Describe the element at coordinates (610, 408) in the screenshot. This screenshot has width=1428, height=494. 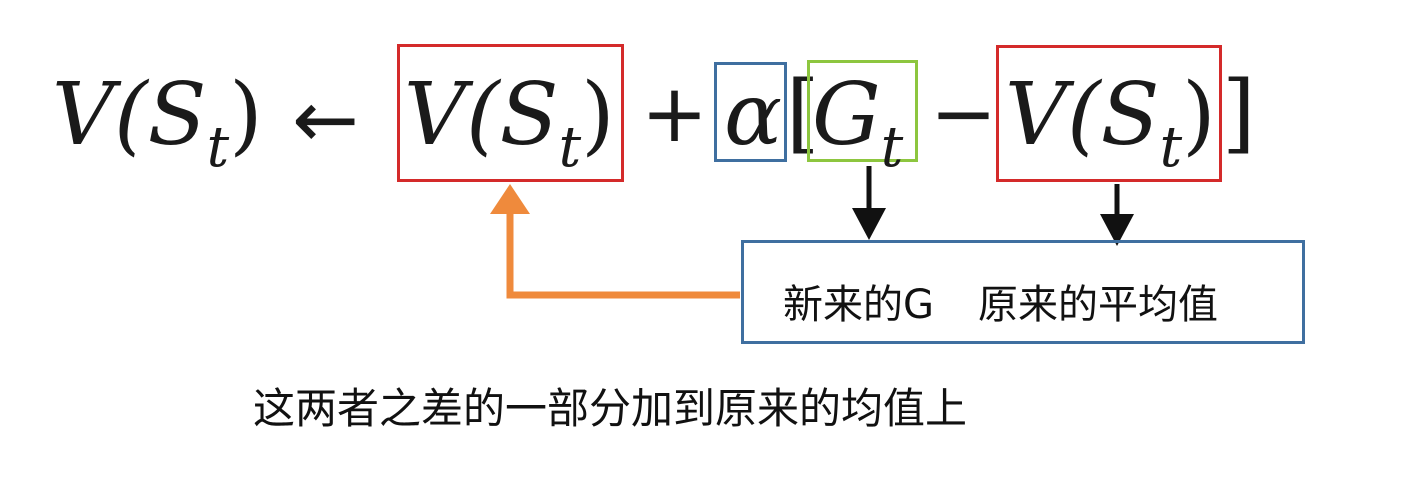
I see `caption-text: 这两者之差的一部分加到原来的均值上` at that location.